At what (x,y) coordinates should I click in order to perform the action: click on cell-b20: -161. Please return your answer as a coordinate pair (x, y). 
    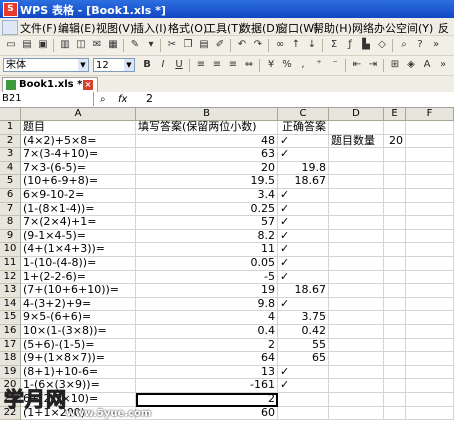
    Looking at the image, I should click on (207, 386).